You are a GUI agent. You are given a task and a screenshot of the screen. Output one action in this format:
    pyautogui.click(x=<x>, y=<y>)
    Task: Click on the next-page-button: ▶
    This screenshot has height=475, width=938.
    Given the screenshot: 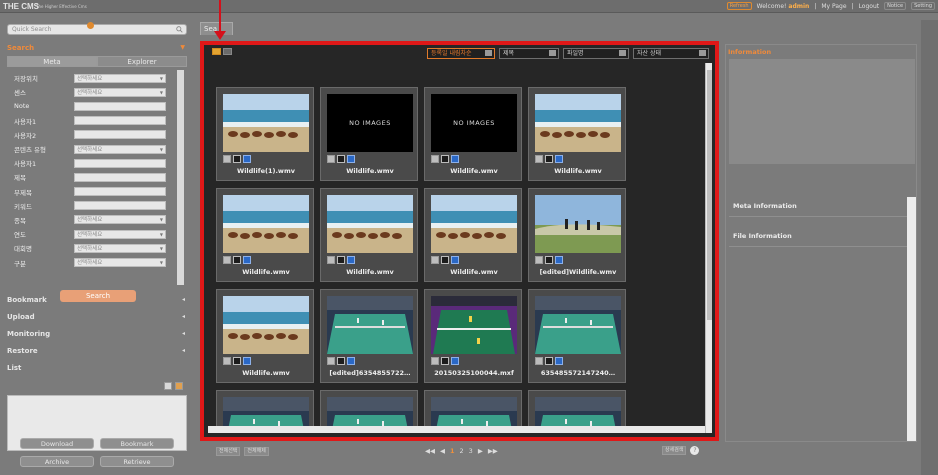 What is the action you would take?
    pyautogui.click(x=480, y=451)
    